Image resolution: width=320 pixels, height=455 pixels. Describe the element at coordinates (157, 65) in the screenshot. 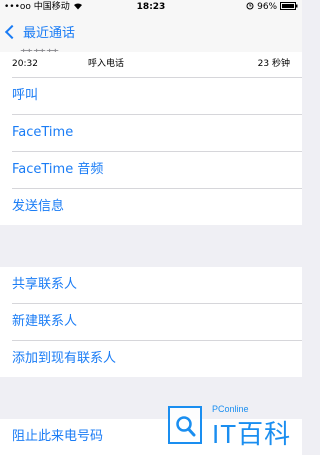

I see `call-log-row: 20:32 呼入电话 23 秒钟` at that location.